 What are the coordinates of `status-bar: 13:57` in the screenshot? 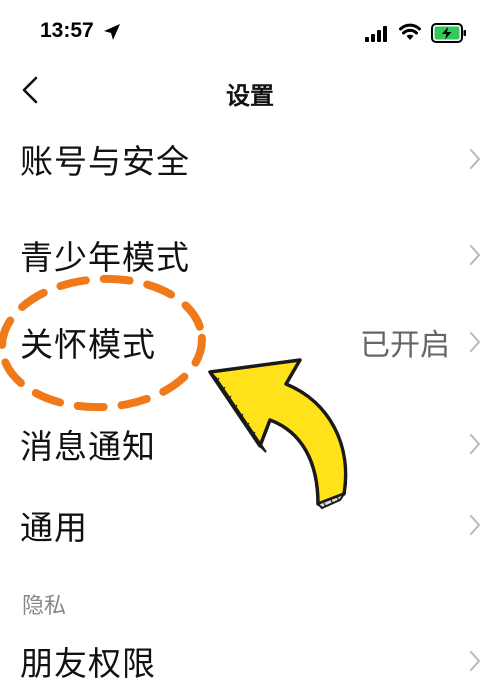 It's located at (250, 31).